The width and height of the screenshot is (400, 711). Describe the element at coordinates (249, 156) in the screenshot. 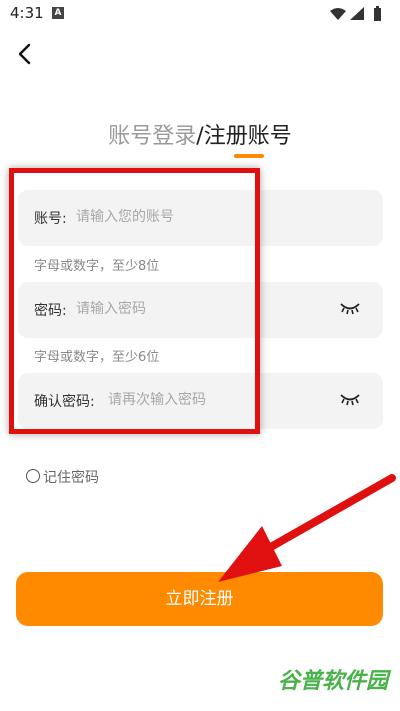

I see `active-tab-indicator` at that location.